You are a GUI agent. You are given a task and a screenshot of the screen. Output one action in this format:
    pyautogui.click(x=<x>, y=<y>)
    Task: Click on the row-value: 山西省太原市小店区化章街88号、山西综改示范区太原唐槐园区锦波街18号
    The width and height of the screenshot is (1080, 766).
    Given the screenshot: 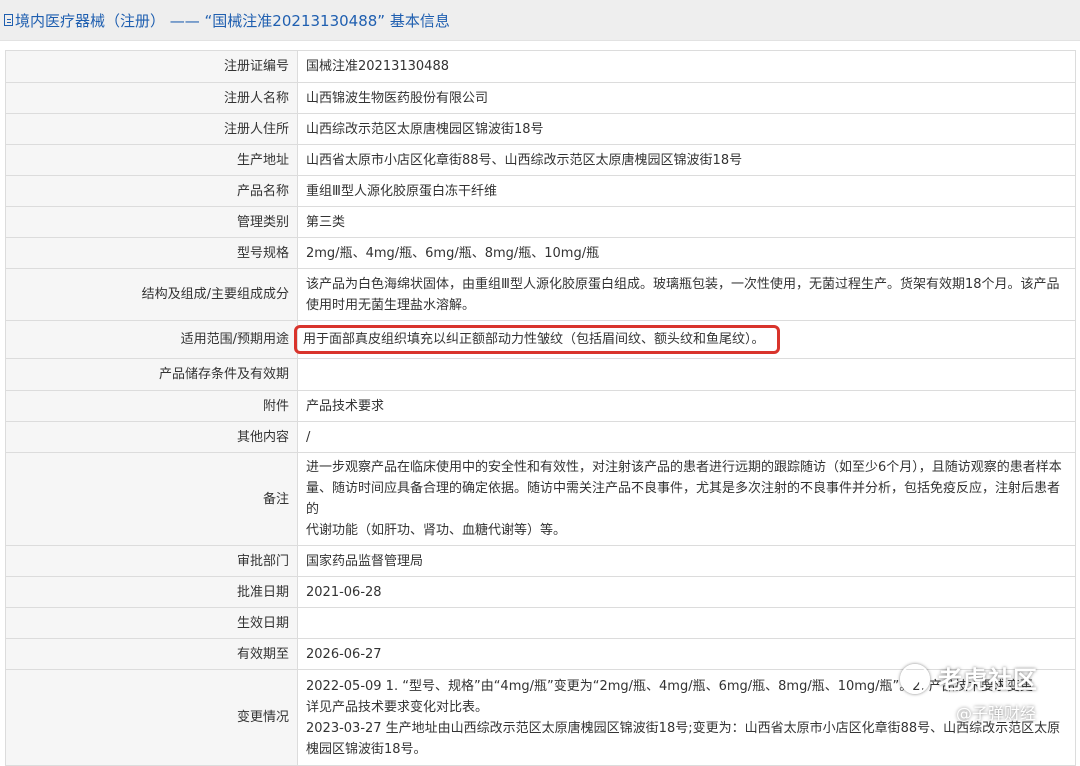 What is the action you would take?
    pyautogui.click(x=686, y=160)
    